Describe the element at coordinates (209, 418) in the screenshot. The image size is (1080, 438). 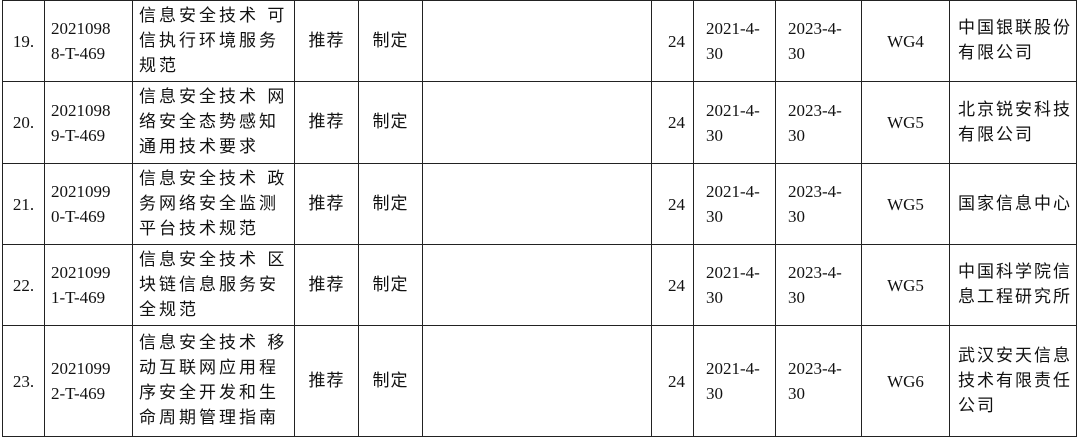
I see `cell-text-line: 命周期管理指南` at that location.